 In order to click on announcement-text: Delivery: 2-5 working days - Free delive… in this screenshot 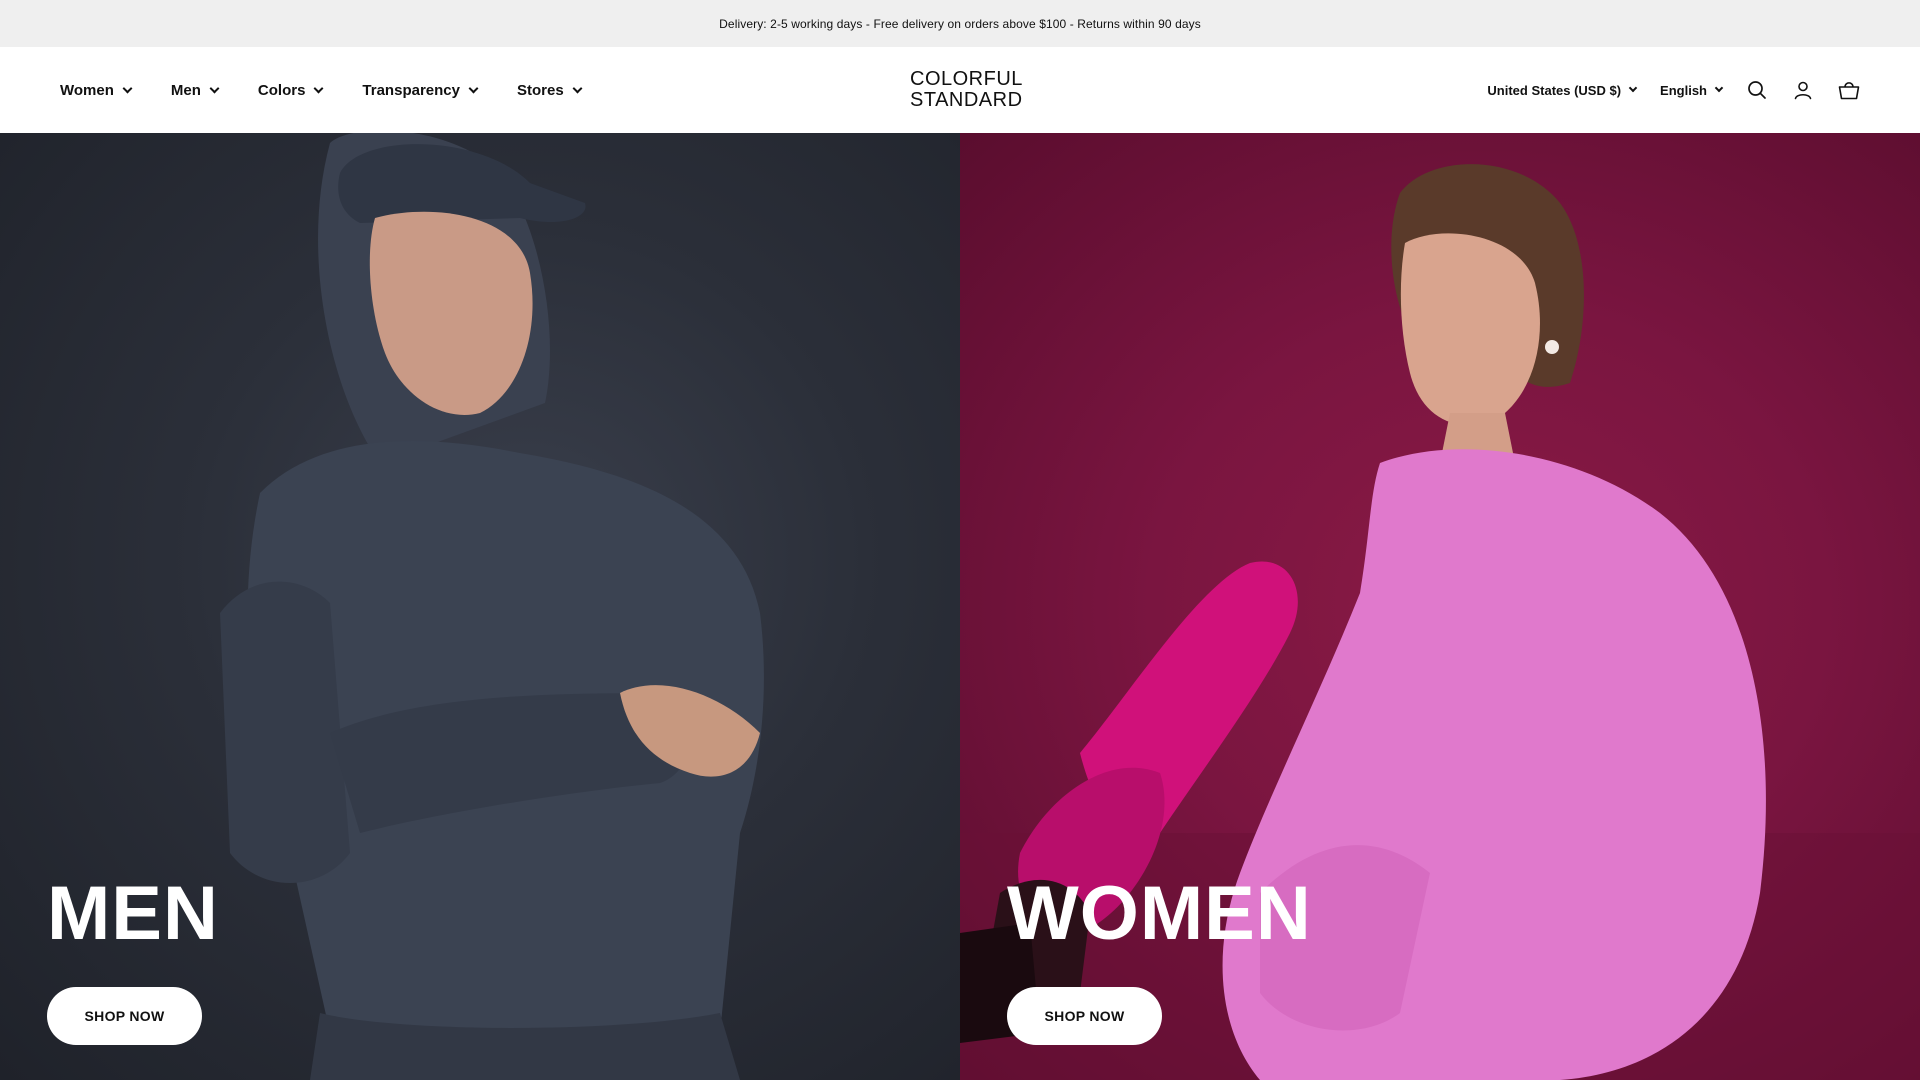, I will do `click(960, 23)`.